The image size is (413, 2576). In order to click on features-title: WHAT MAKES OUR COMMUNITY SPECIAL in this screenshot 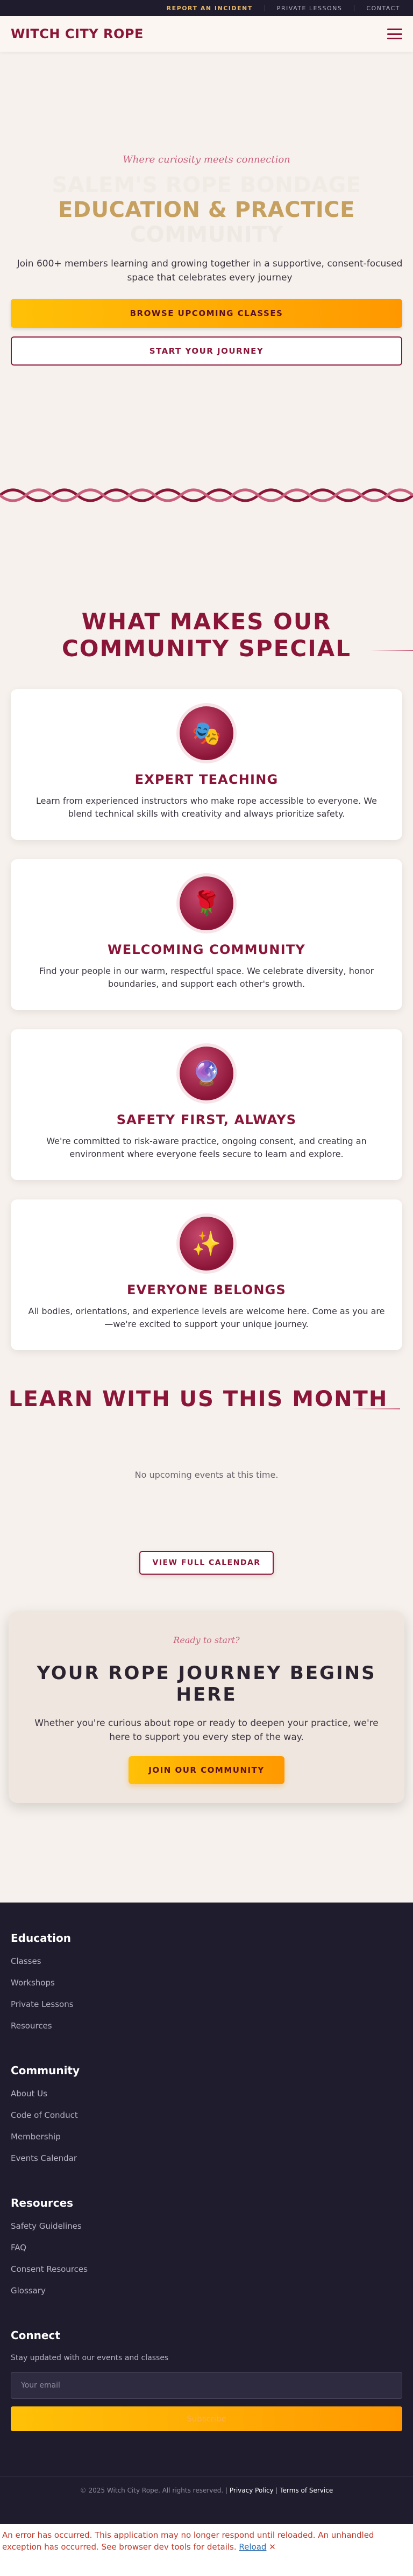, I will do `click(212, 643)`.